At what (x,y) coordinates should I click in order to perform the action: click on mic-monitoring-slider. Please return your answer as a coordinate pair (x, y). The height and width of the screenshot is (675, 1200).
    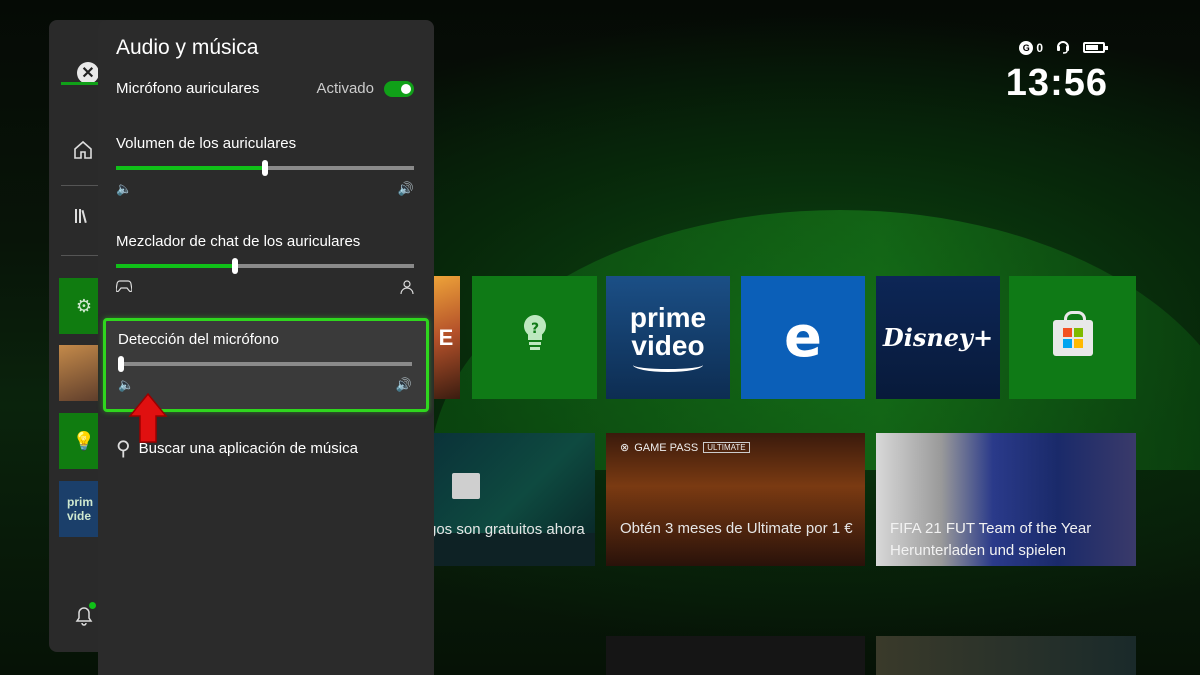
    Looking at the image, I should click on (264, 364).